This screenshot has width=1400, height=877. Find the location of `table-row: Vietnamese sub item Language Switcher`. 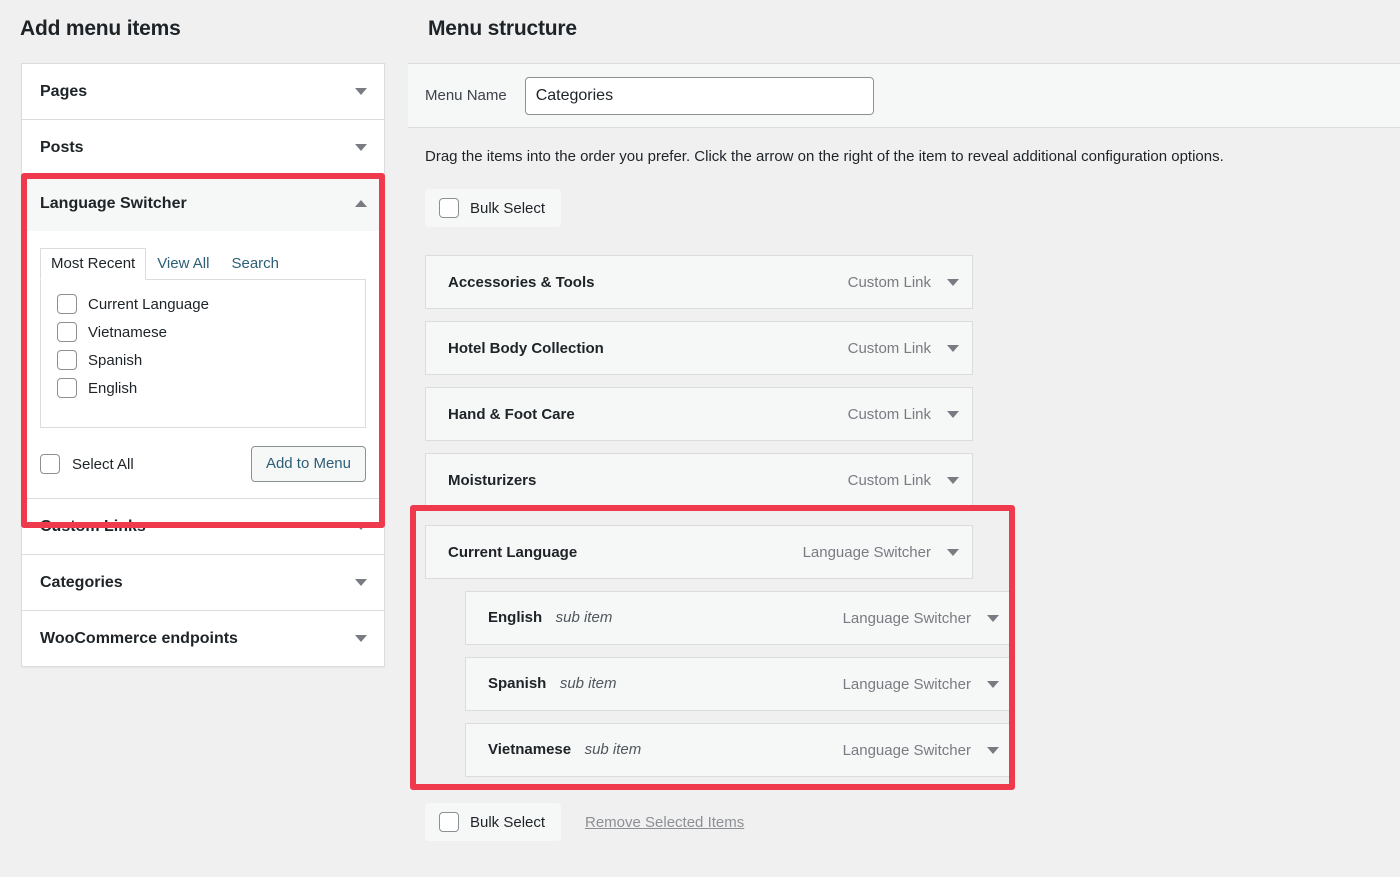

table-row: Vietnamese sub item Language Switcher is located at coordinates (739, 750).